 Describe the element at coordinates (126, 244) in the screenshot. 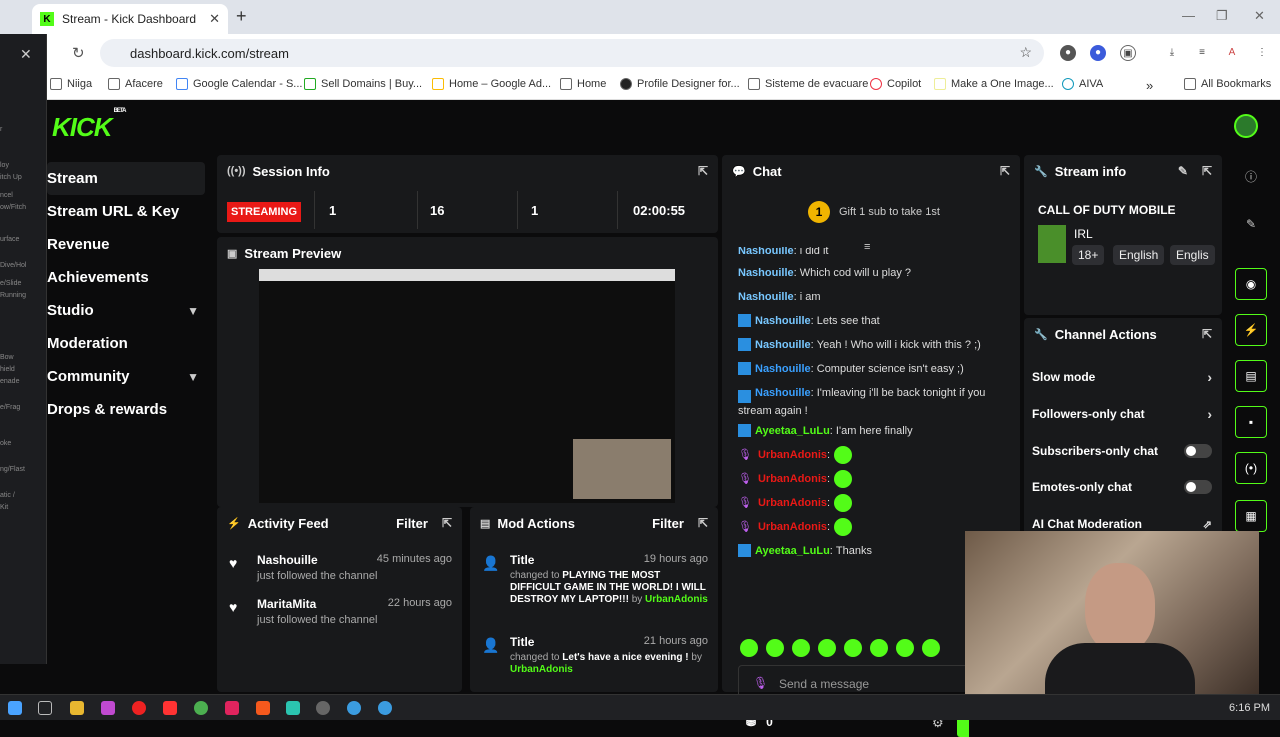

I see `sidebar-item-revenue: Revenue` at that location.